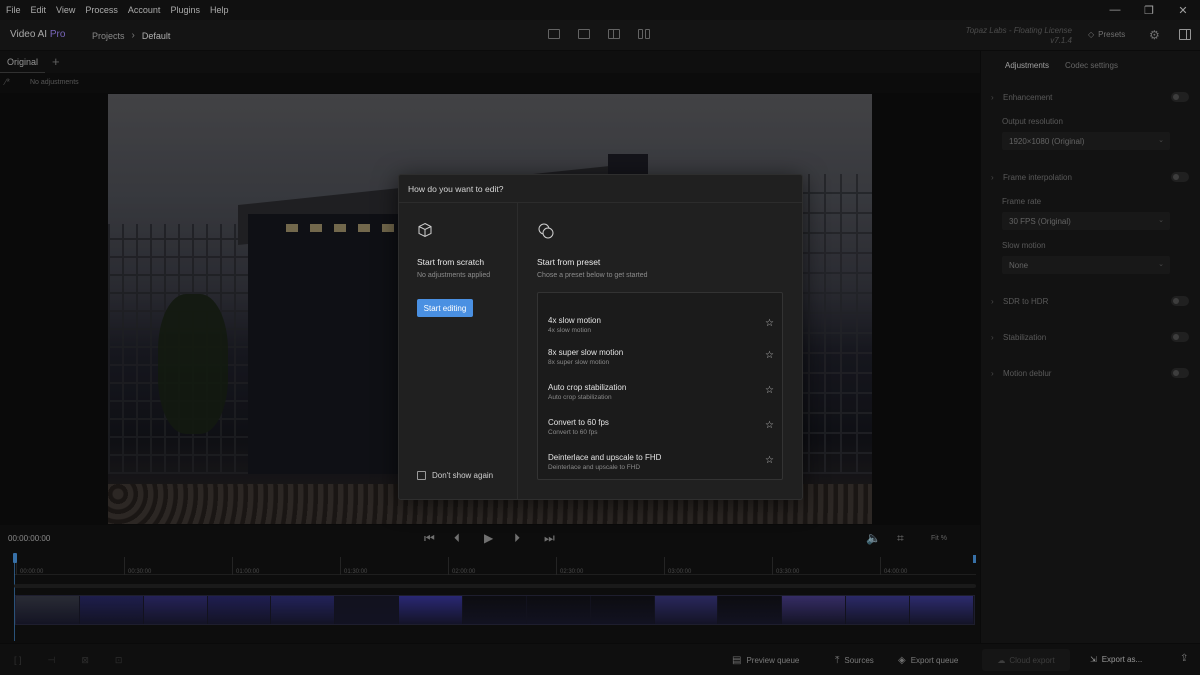 The height and width of the screenshot is (675, 1200). What do you see at coordinates (578, 422) in the screenshot?
I see `preset-name: Convert to 60 fps` at bounding box center [578, 422].